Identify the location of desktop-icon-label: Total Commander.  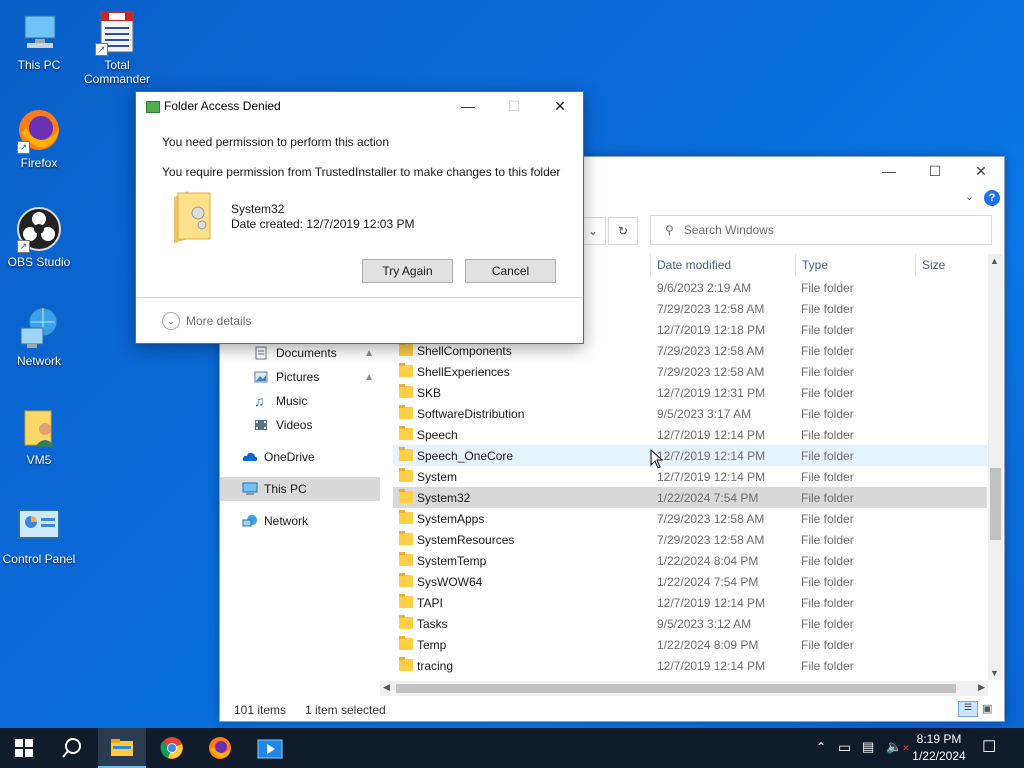
(117, 72).